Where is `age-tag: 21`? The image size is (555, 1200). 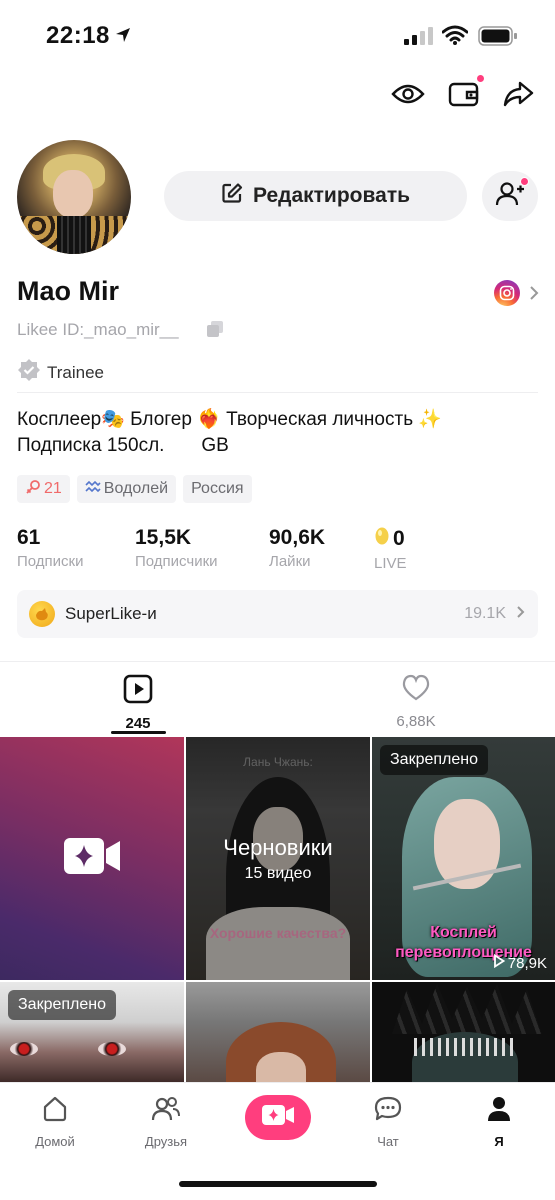 age-tag: 21 is located at coordinates (43, 489).